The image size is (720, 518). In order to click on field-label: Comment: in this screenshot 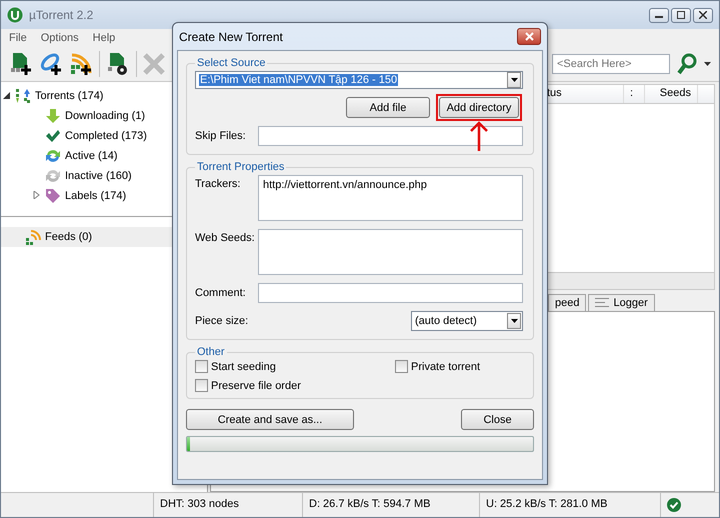, I will do `click(221, 293)`.